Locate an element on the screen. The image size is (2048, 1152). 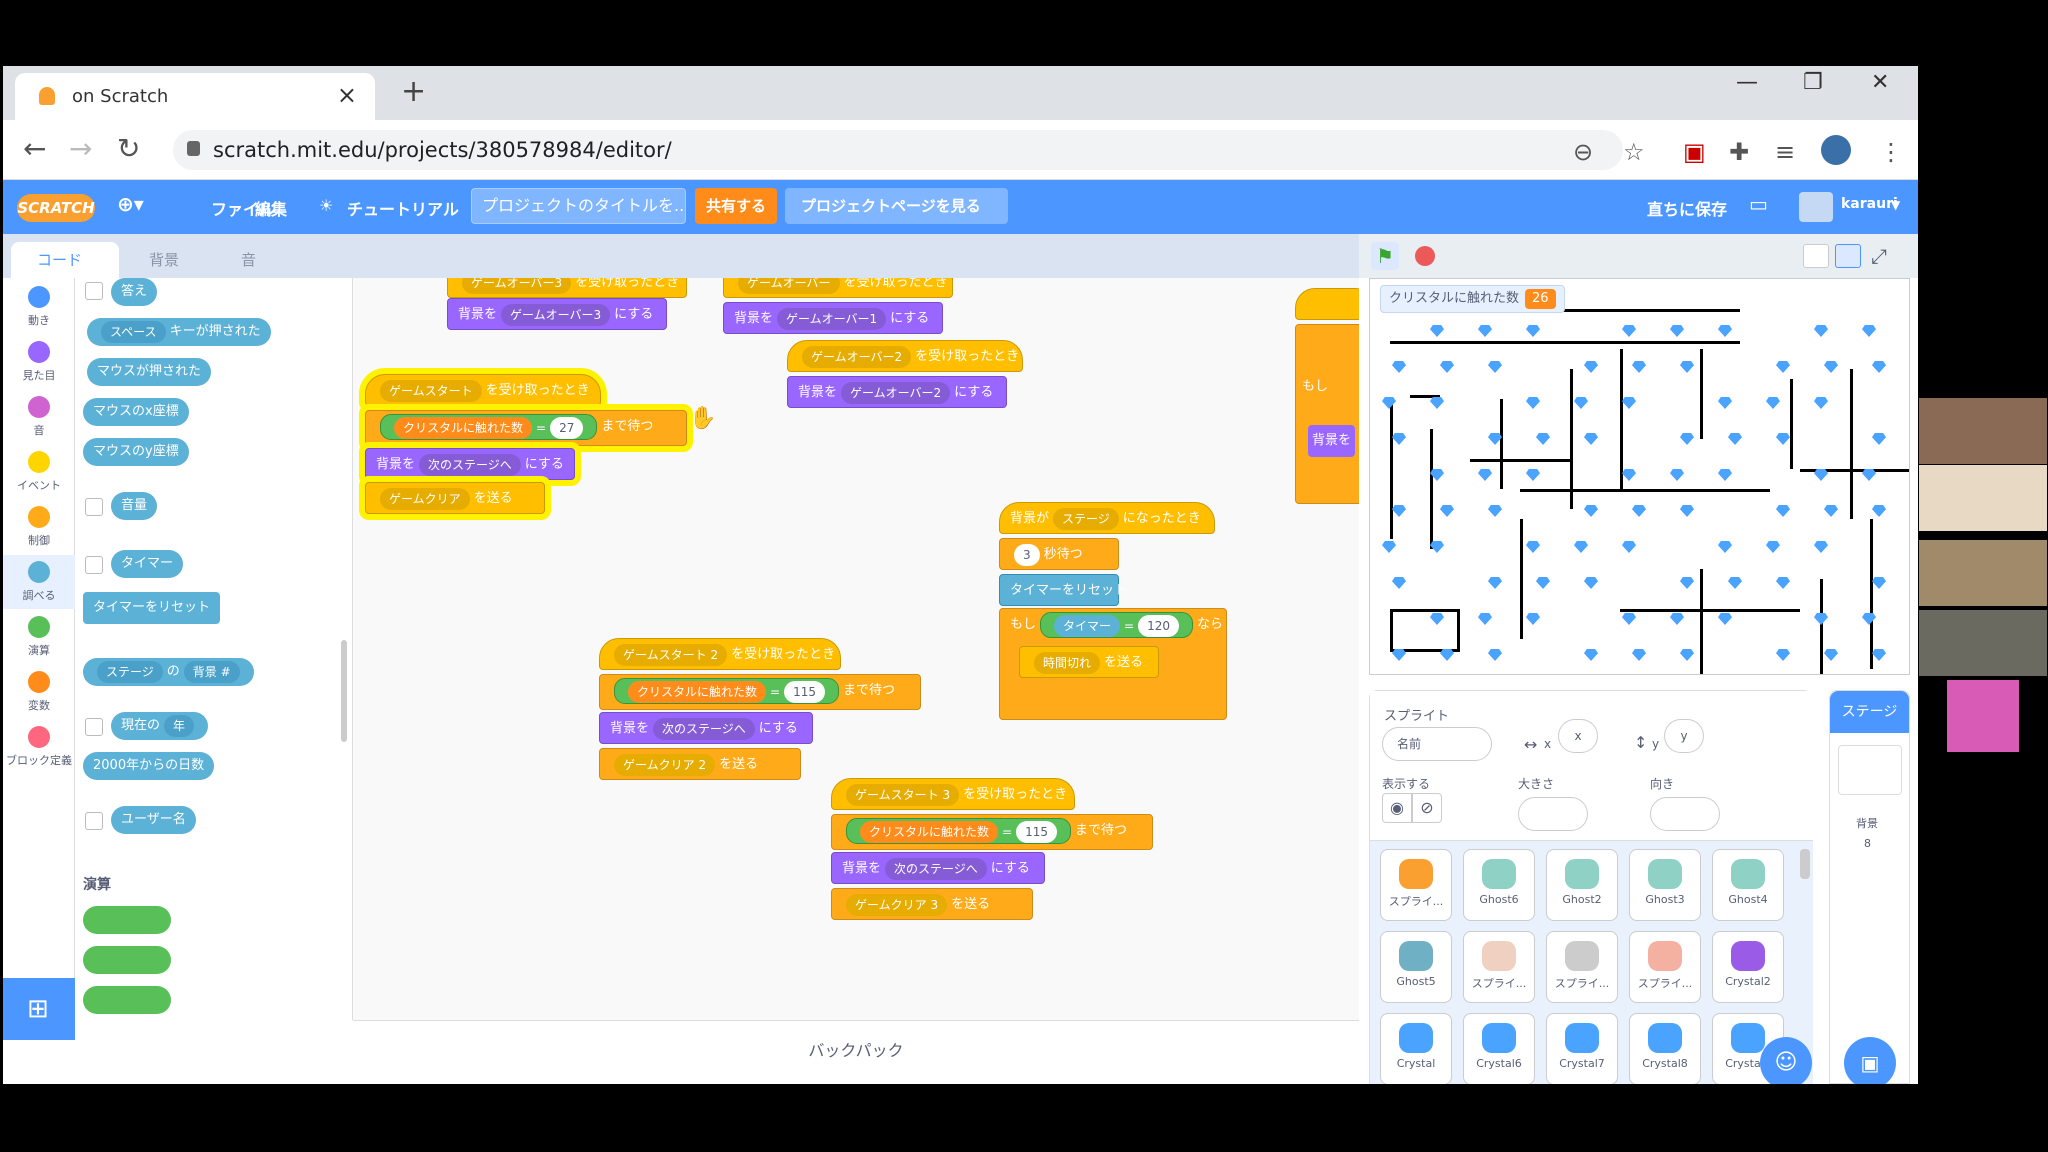
language-globe-icon: ⊕▾ is located at coordinates (130, 204).